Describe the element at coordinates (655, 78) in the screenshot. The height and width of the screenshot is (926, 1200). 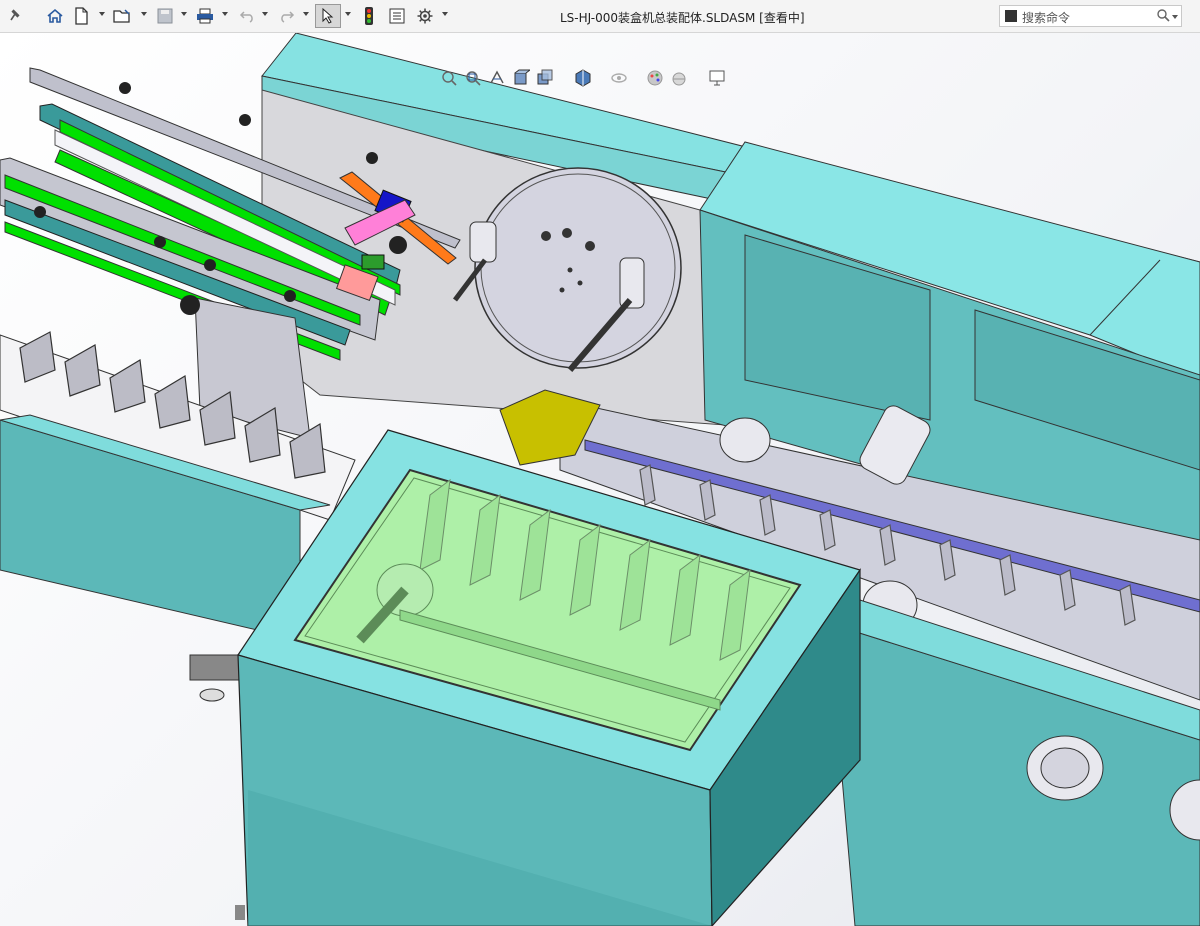
I see `edit-appearance-icon` at that location.